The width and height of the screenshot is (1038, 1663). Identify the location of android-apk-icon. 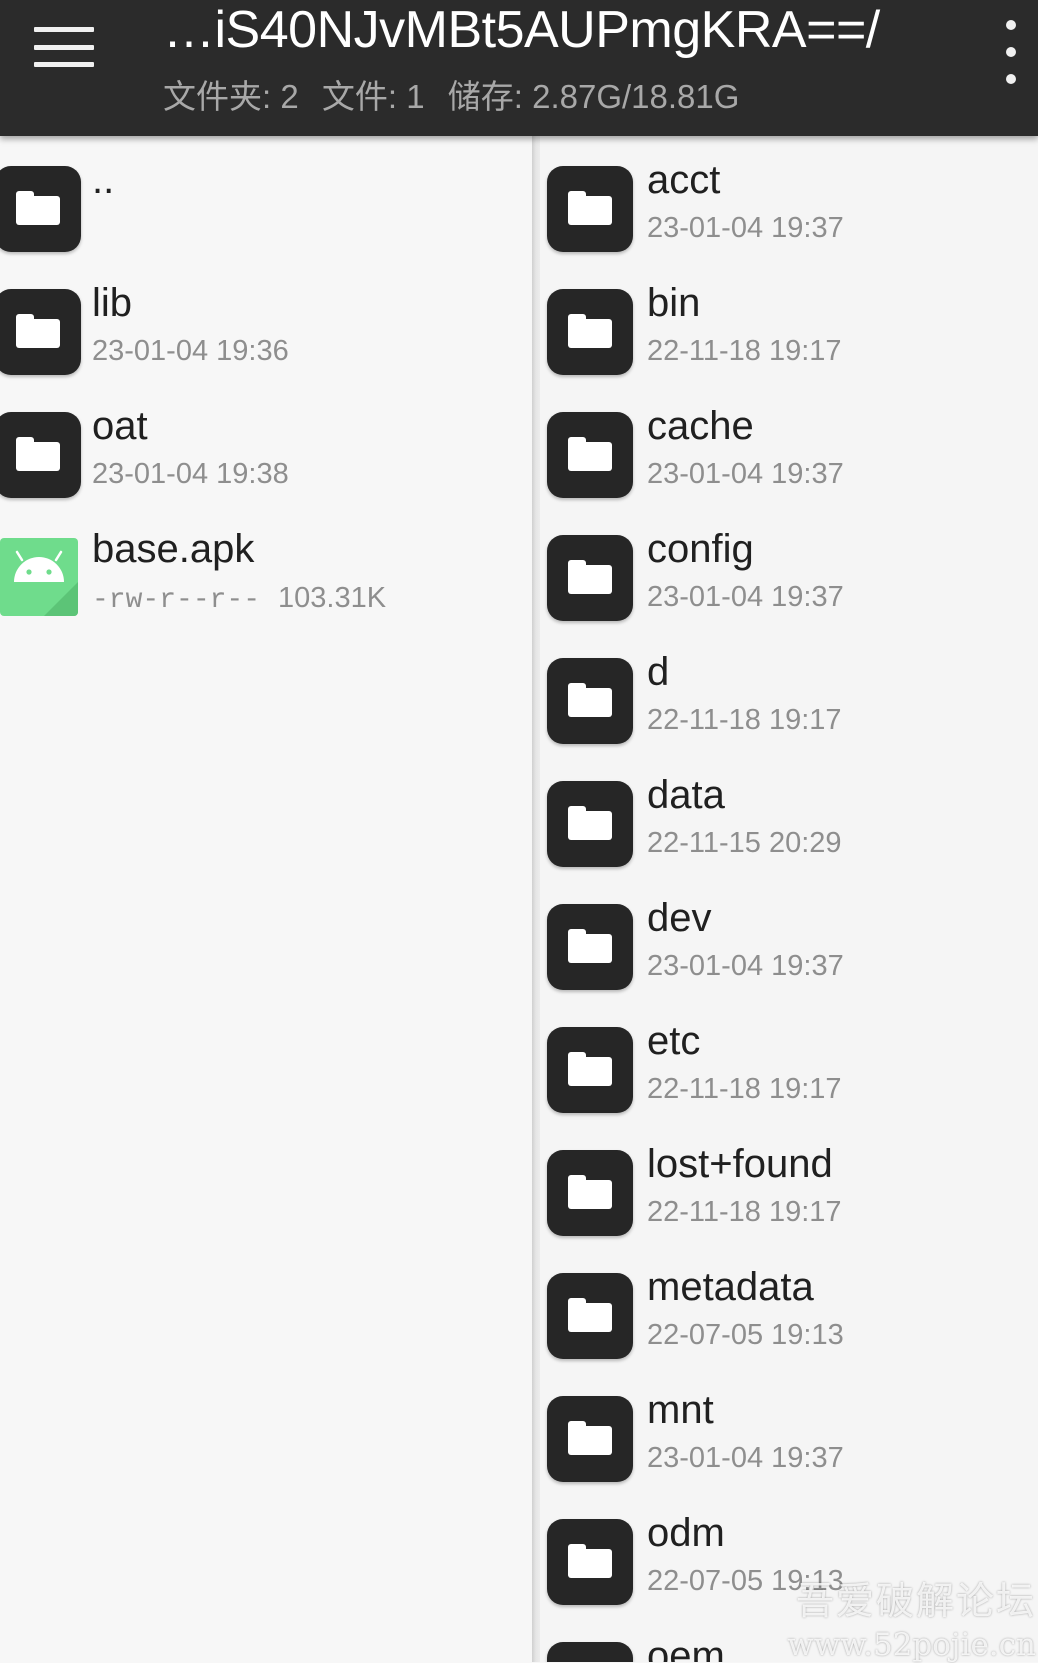
(39, 577).